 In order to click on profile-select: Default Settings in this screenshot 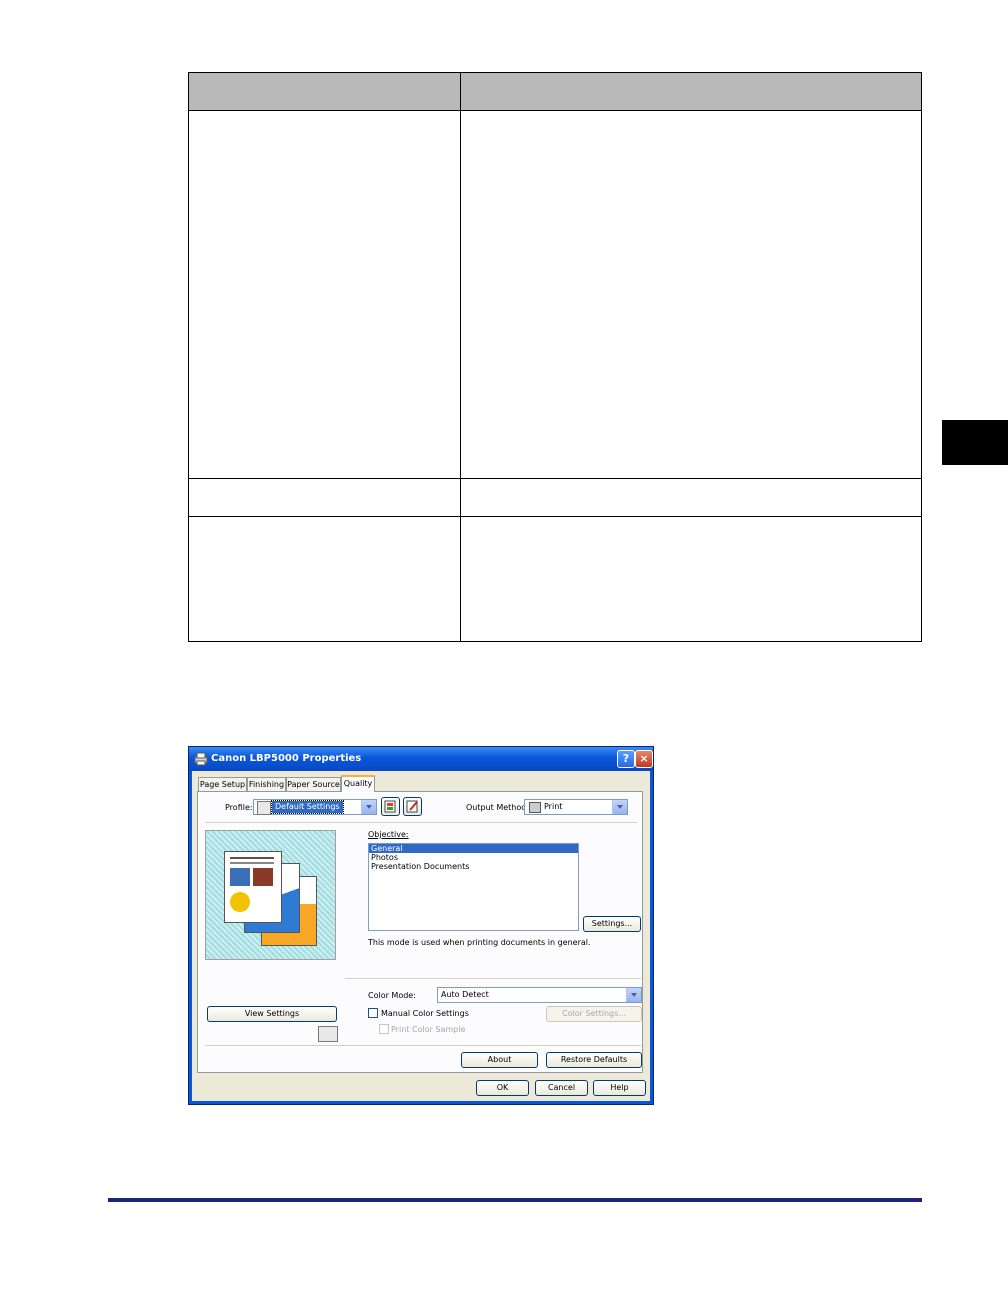, I will do `click(315, 807)`.